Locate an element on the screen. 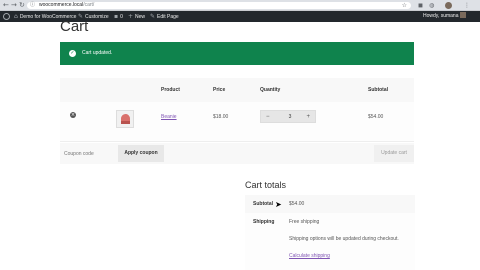 Image resolution: width=480 pixels, height=270 pixels. totals-subtotal-row: Subtotal $54.00 is located at coordinates (330, 204).